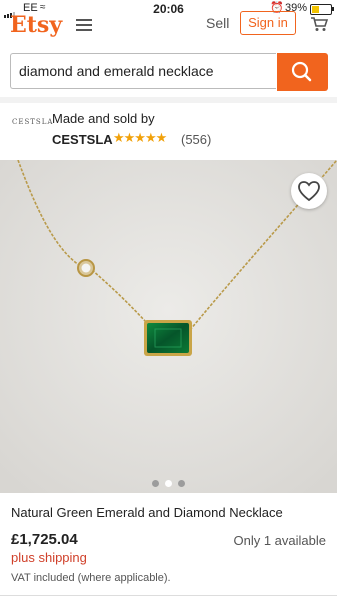 The width and height of the screenshot is (337, 600). I want to click on site-header: Etsy Sell Sign in, so click(168, 27).